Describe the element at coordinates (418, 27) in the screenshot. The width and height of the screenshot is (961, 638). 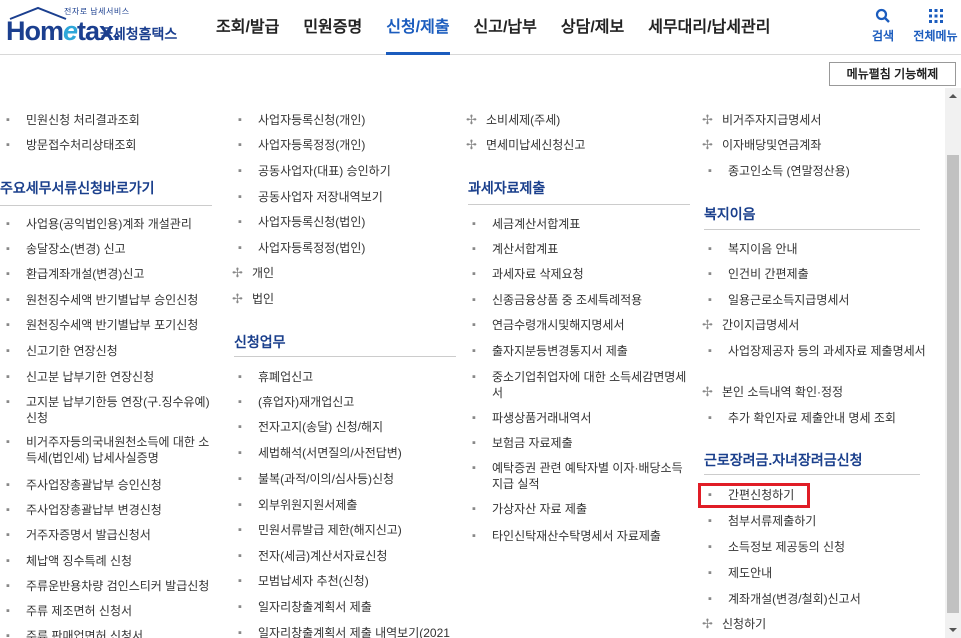
I see `nav-application-submit: 신청/제출` at that location.